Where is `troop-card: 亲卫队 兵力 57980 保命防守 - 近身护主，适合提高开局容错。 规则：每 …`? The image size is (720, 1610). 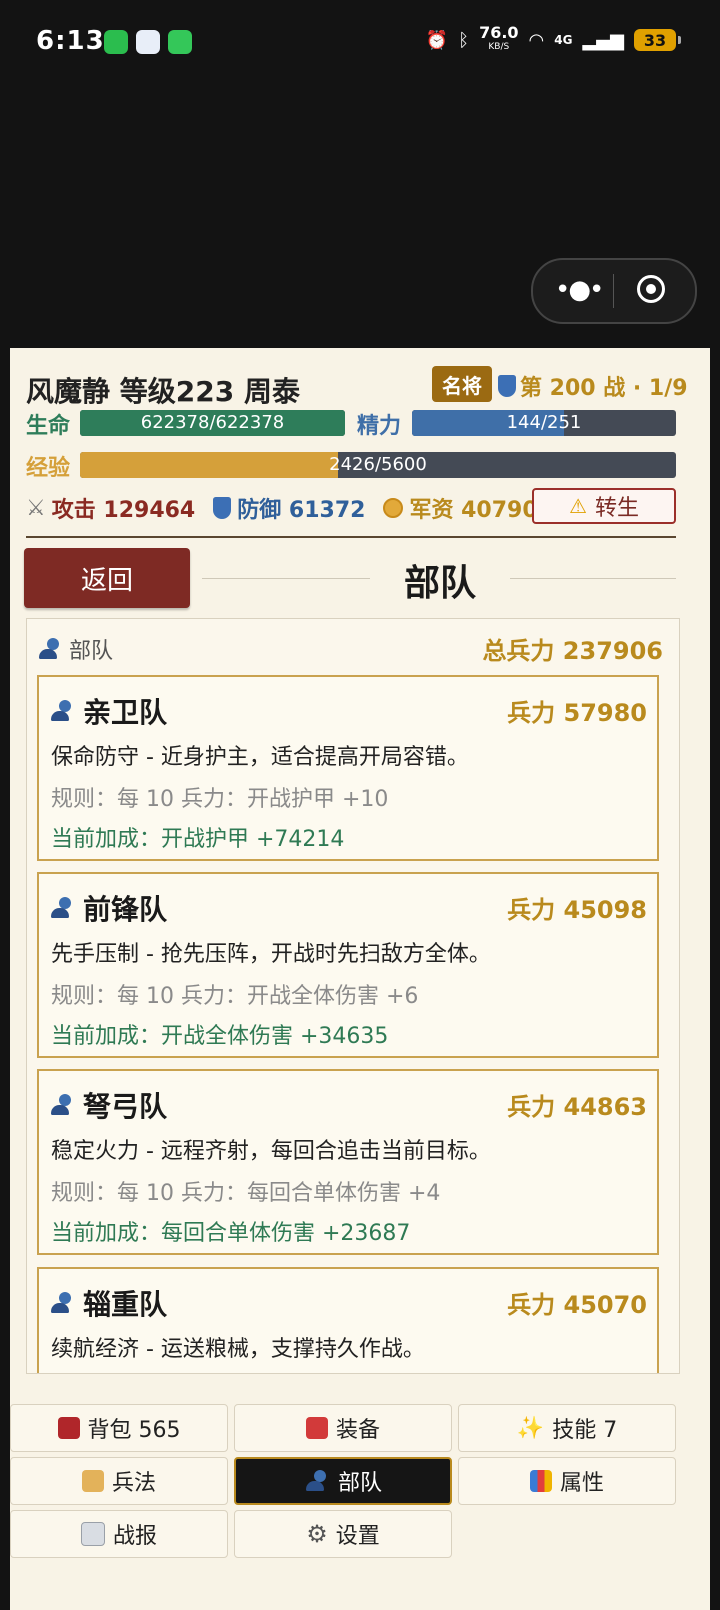
troop-card: 亲卫队 兵力 57980 保命防守 - 近身护主，适合提高开局容错。 规则：每 … is located at coordinates (348, 768).